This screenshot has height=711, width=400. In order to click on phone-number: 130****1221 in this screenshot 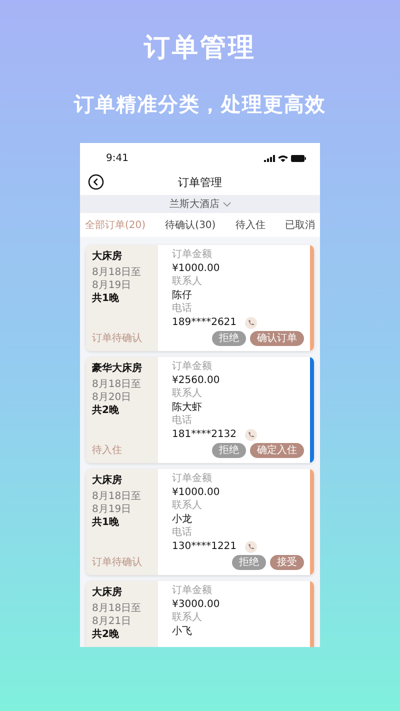, I will do `click(204, 547)`.